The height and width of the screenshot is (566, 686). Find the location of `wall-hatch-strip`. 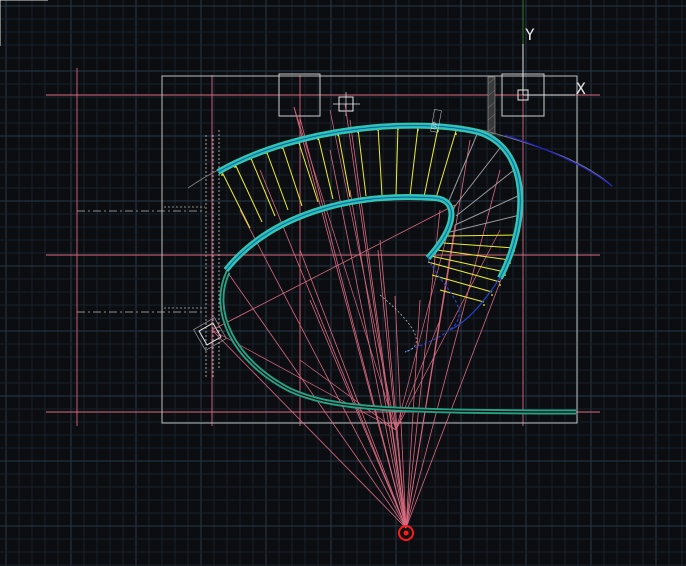

wall-hatch-strip is located at coordinates (491, 105).